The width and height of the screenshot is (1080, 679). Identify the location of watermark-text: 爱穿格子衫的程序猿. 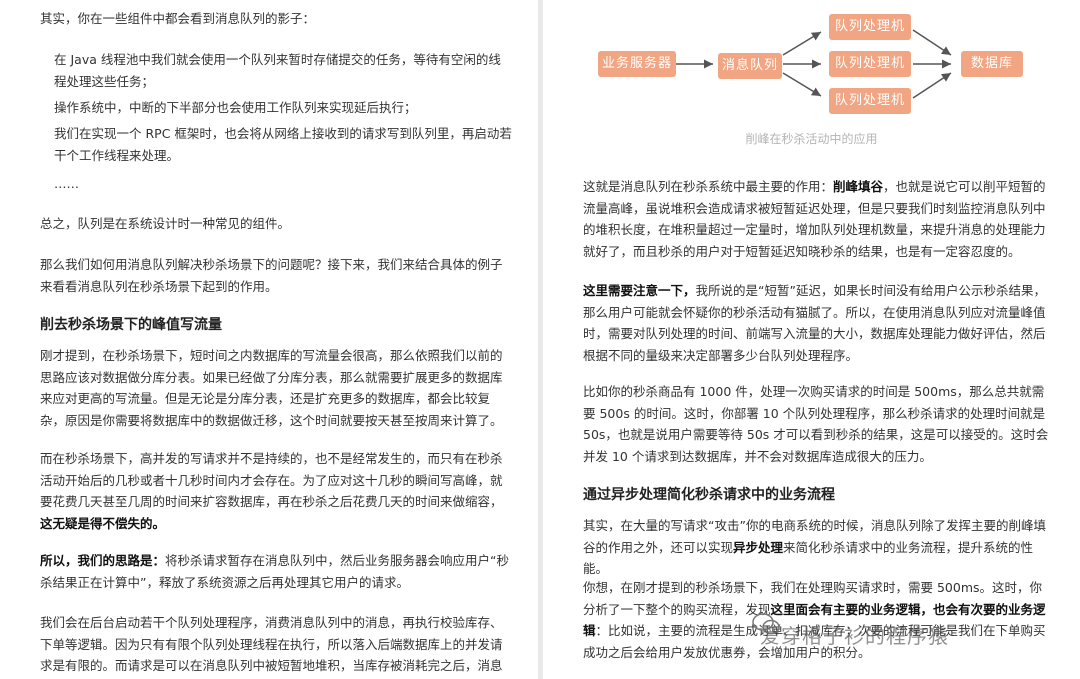
(854, 636).